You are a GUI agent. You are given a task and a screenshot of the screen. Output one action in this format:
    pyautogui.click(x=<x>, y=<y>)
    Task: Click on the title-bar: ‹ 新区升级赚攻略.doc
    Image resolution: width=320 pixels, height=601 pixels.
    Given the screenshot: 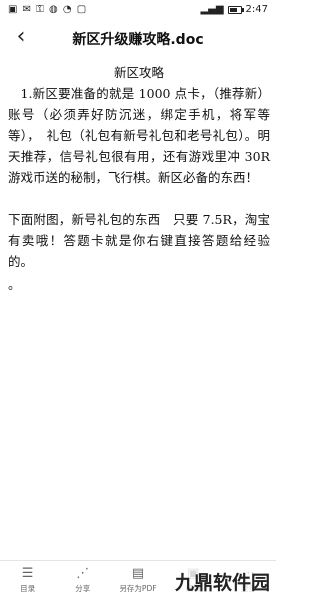 What is the action you would take?
    pyautogui.click(x=138, y=38)
    